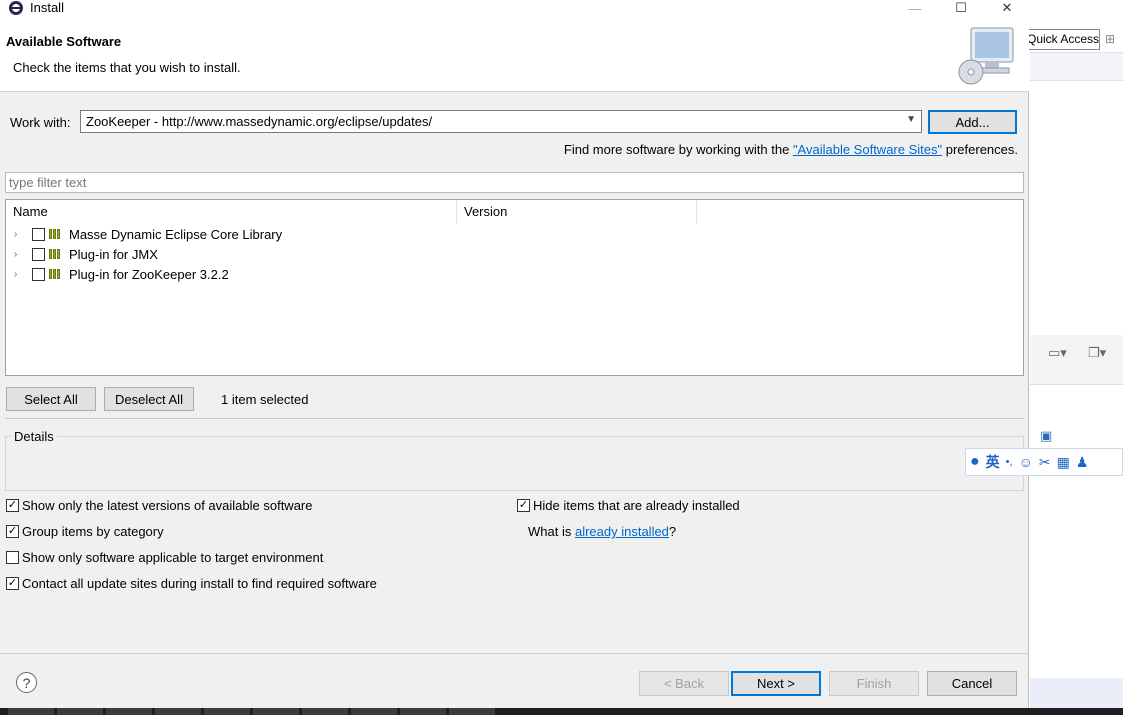  Describe the element at coordinates (514, 418) in the screenshot. I see `divider` at that location.